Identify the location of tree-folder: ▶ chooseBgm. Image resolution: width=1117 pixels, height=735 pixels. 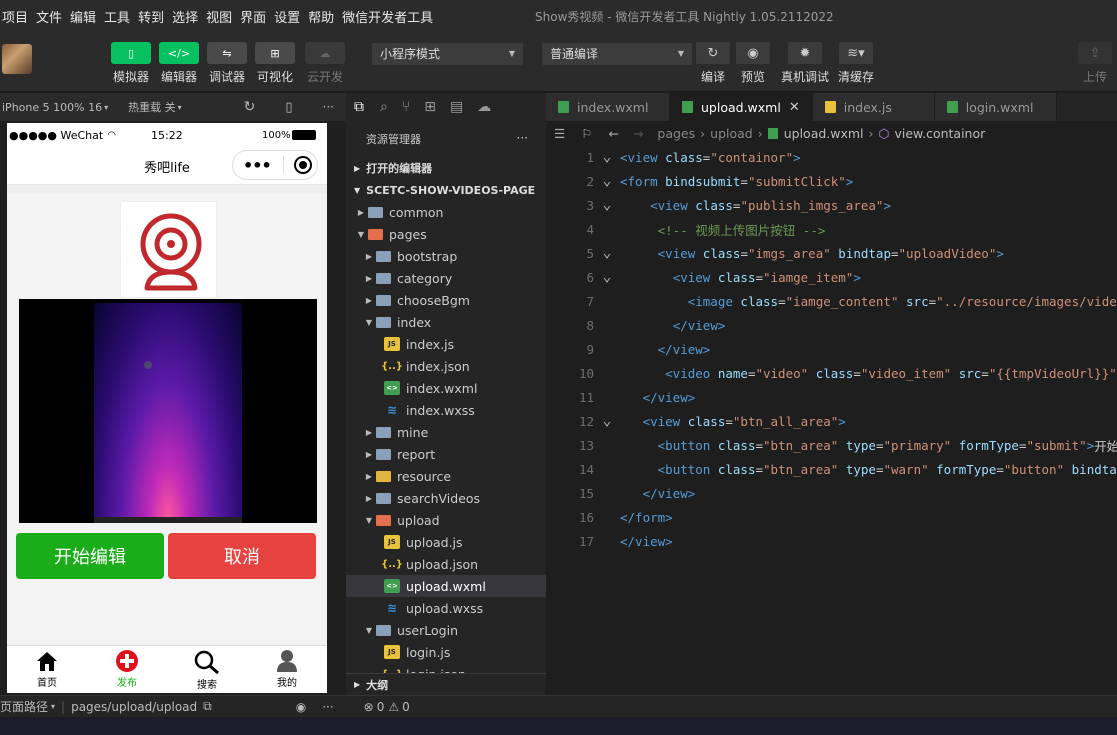
(446, 300).